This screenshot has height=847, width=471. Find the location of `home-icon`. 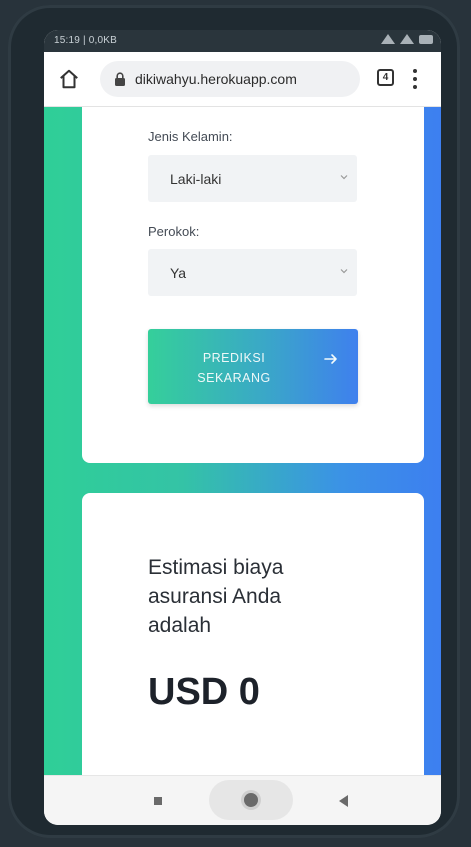

home-icon is located at coordinates (69, 79).